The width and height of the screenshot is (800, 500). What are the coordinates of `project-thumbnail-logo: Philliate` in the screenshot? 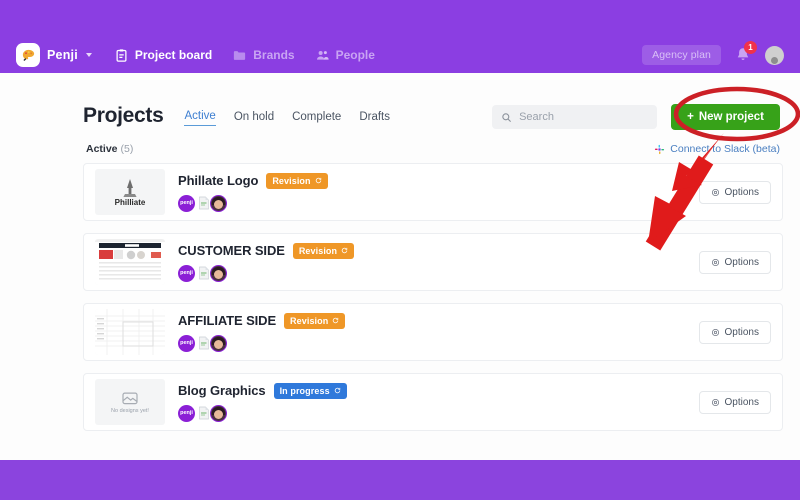 It's located at (130, 192).